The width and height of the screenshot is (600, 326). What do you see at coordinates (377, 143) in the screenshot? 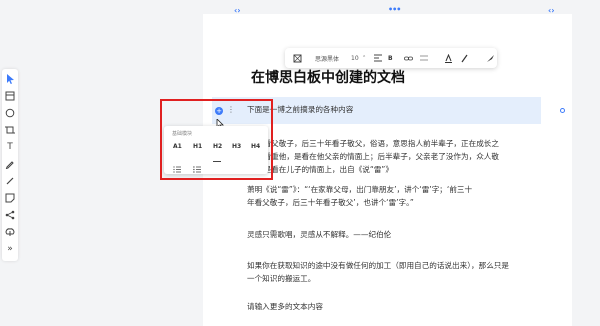
I see `paragraph-1-line-1: 丰看父敬子，后三十年看子敬父，俗语，意思指人前半辈子，正在成长之` at bounding box center [377, 143].